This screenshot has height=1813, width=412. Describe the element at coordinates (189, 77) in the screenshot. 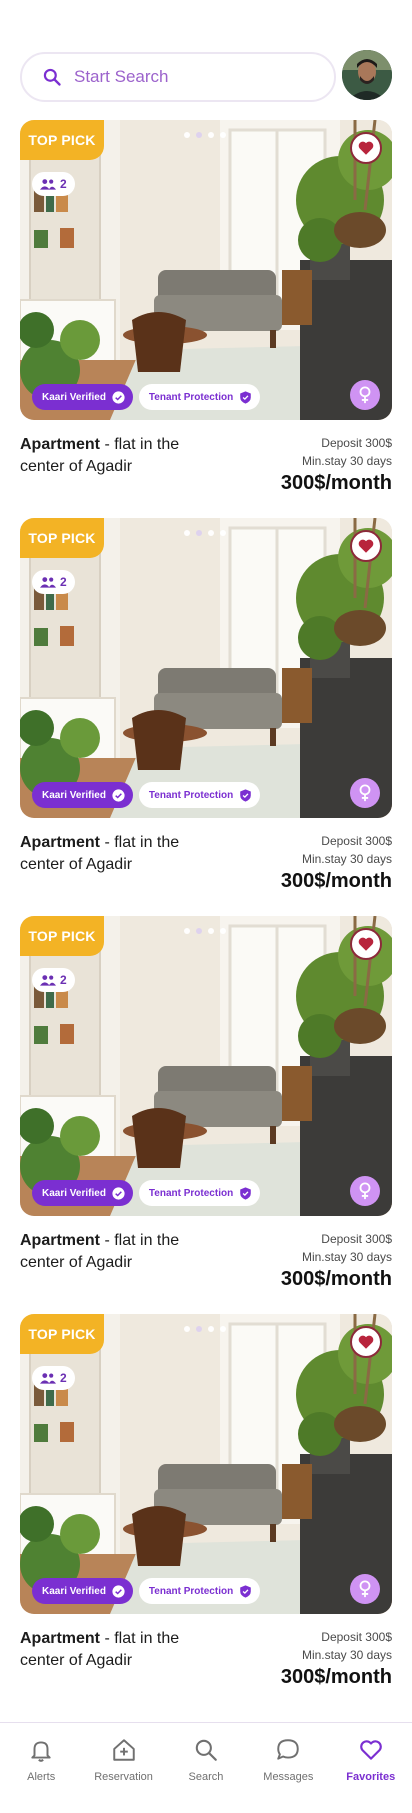

I see `search-input` at that location.